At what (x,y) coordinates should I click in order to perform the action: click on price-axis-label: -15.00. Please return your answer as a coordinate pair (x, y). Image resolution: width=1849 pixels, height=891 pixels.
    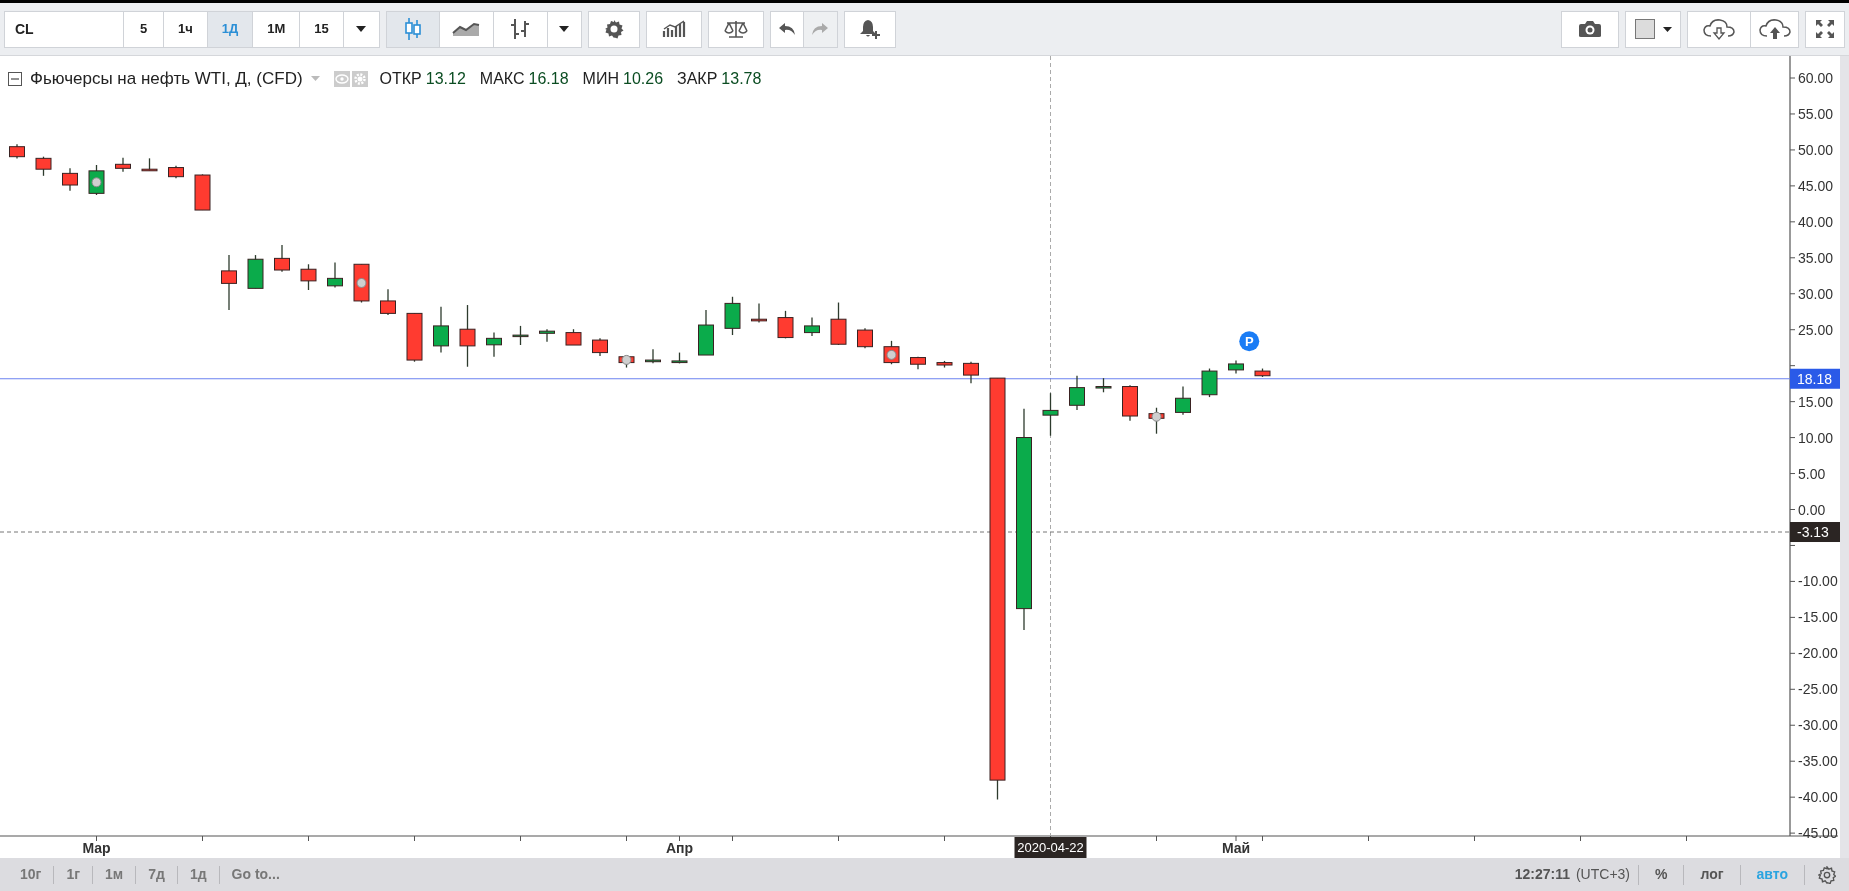
    Looking at the image, I should click on (1818, 617).